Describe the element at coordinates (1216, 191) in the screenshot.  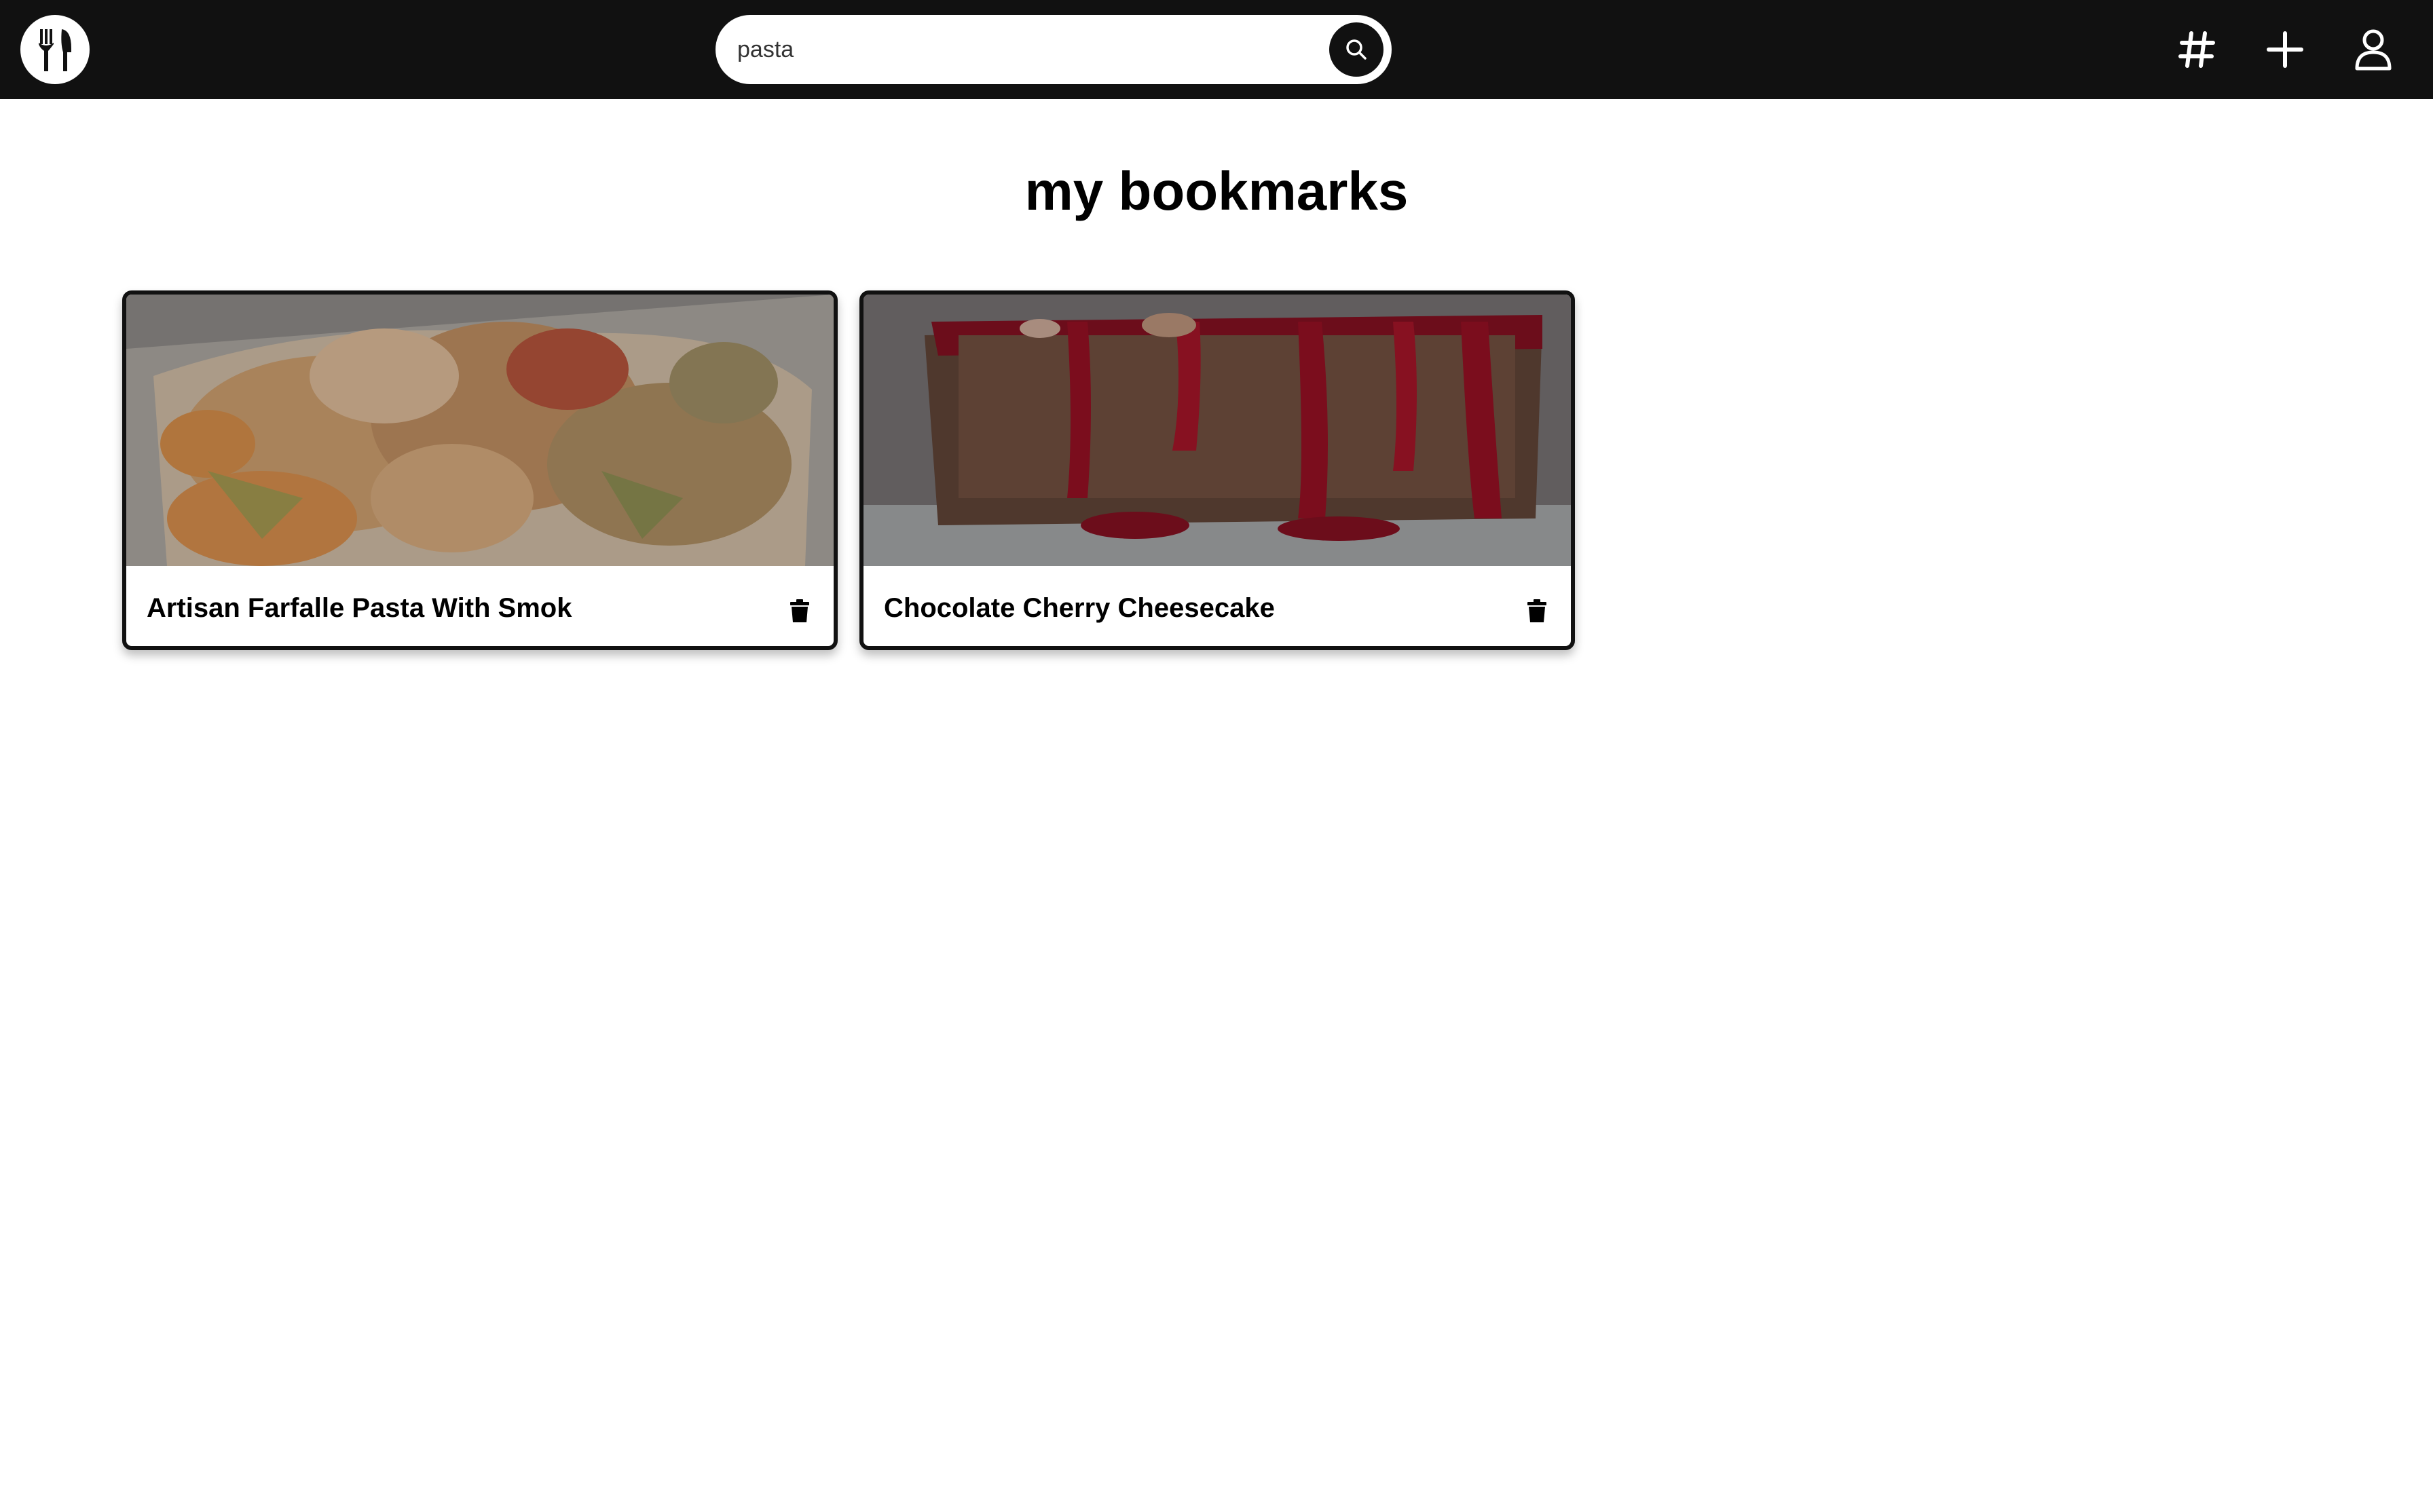
I see `page-title: my bookmarks` at that location.